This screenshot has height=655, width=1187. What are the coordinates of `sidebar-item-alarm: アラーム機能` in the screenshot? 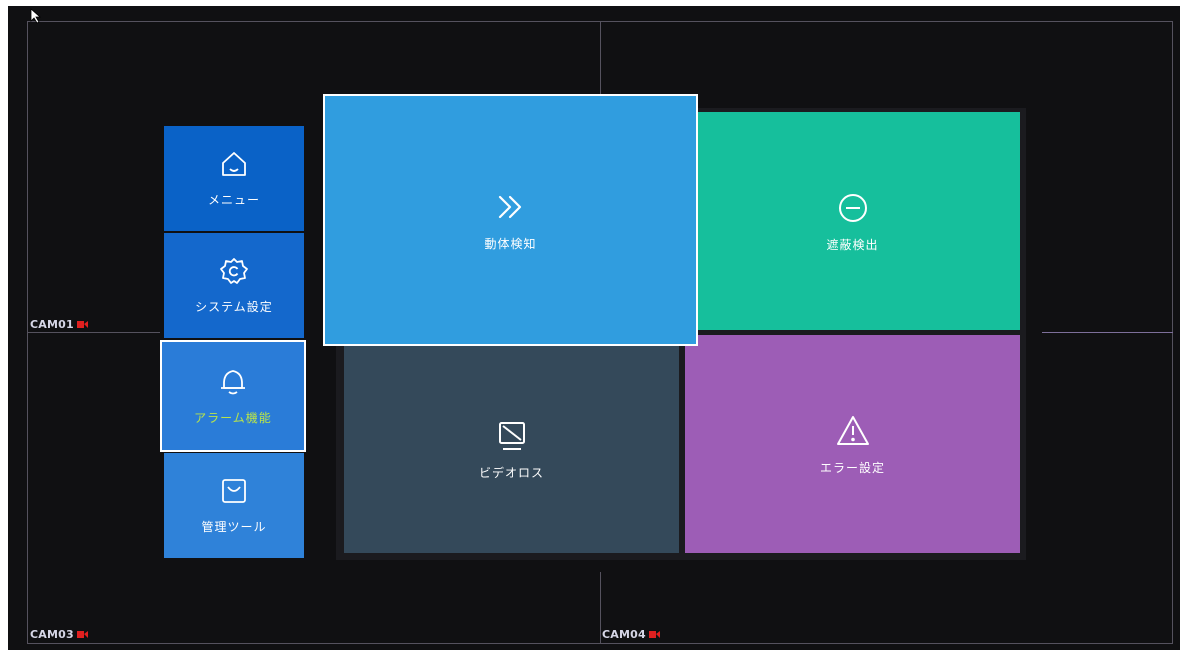 It's located at (233, 396).